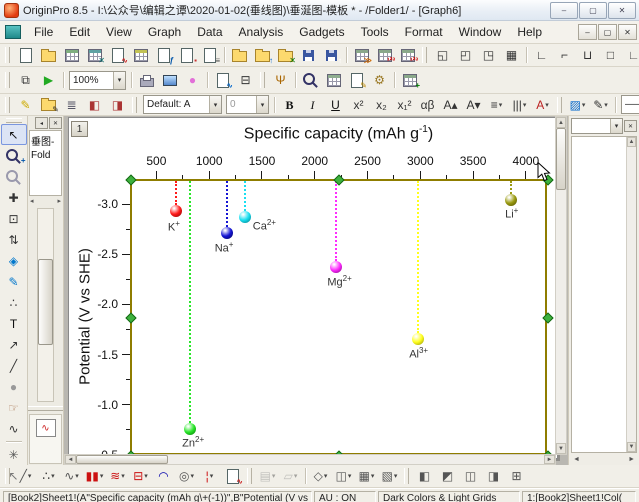 The width and height of the screenshot is (639, 502). Describe the element at coordinates (14, 281) in the screenshot. I see `selection-on-plot-tool-button: ✎` at that location.